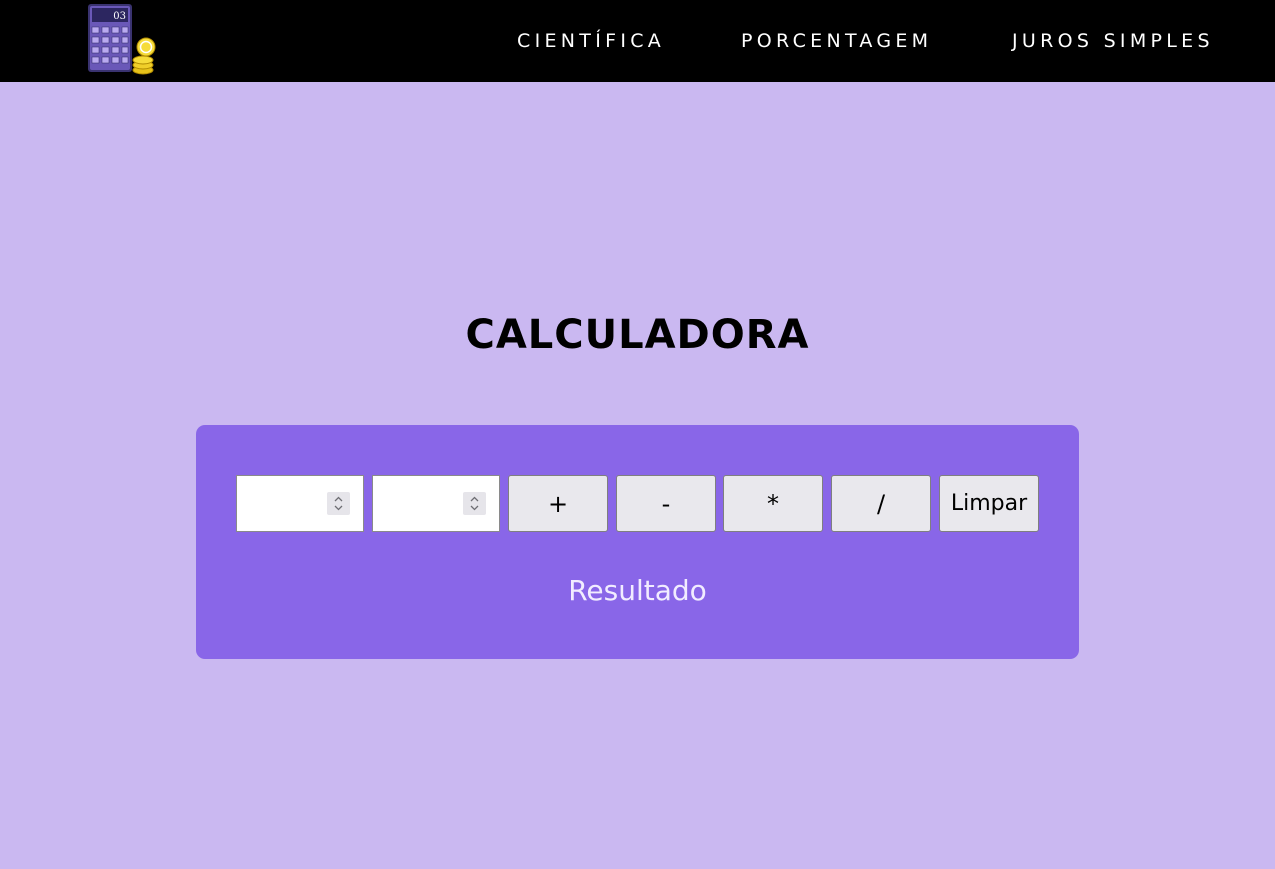  Describe the element at coordinates (666, 503) in the screenshot. I see `subtract-button: -` at that location.